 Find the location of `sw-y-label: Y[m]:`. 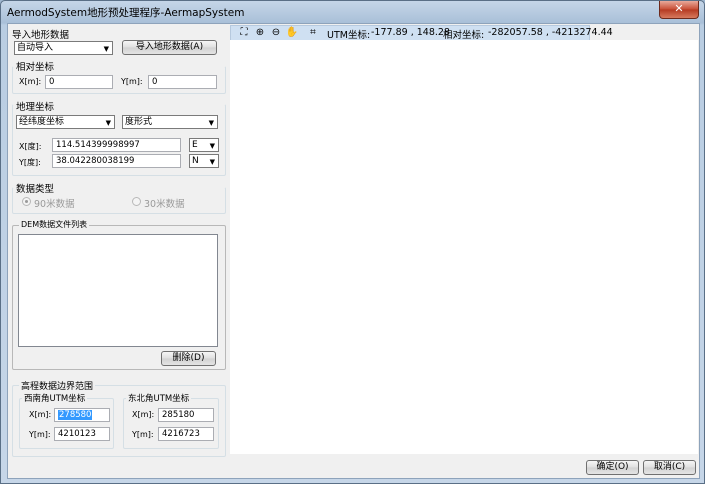

sw-y-label: Y[m]: is located at coordinates (40, 434).